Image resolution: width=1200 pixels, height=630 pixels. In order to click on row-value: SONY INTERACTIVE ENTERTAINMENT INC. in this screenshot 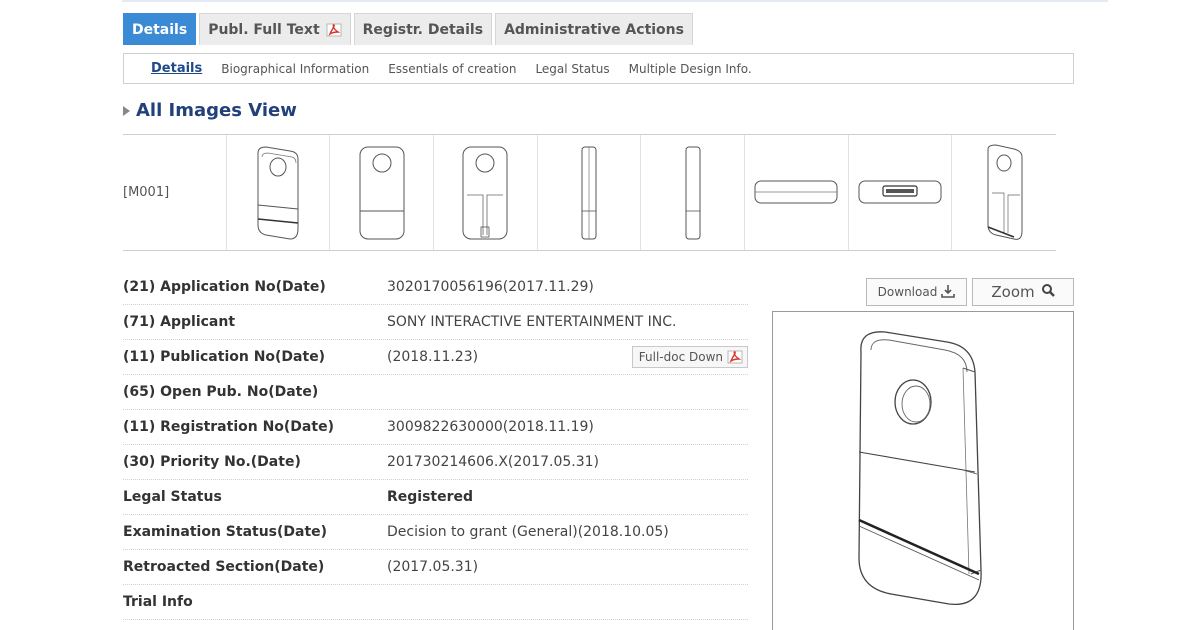, I will do `click(532, 322)`.